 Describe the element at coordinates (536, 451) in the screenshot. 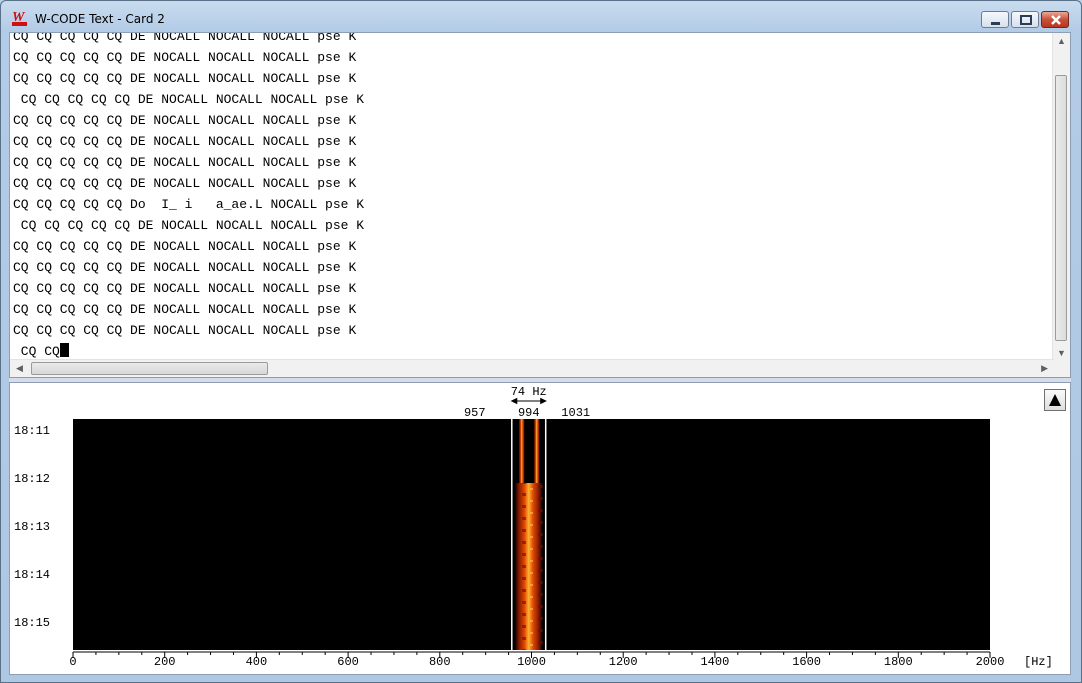

I see `signal-upper-right` at that location.